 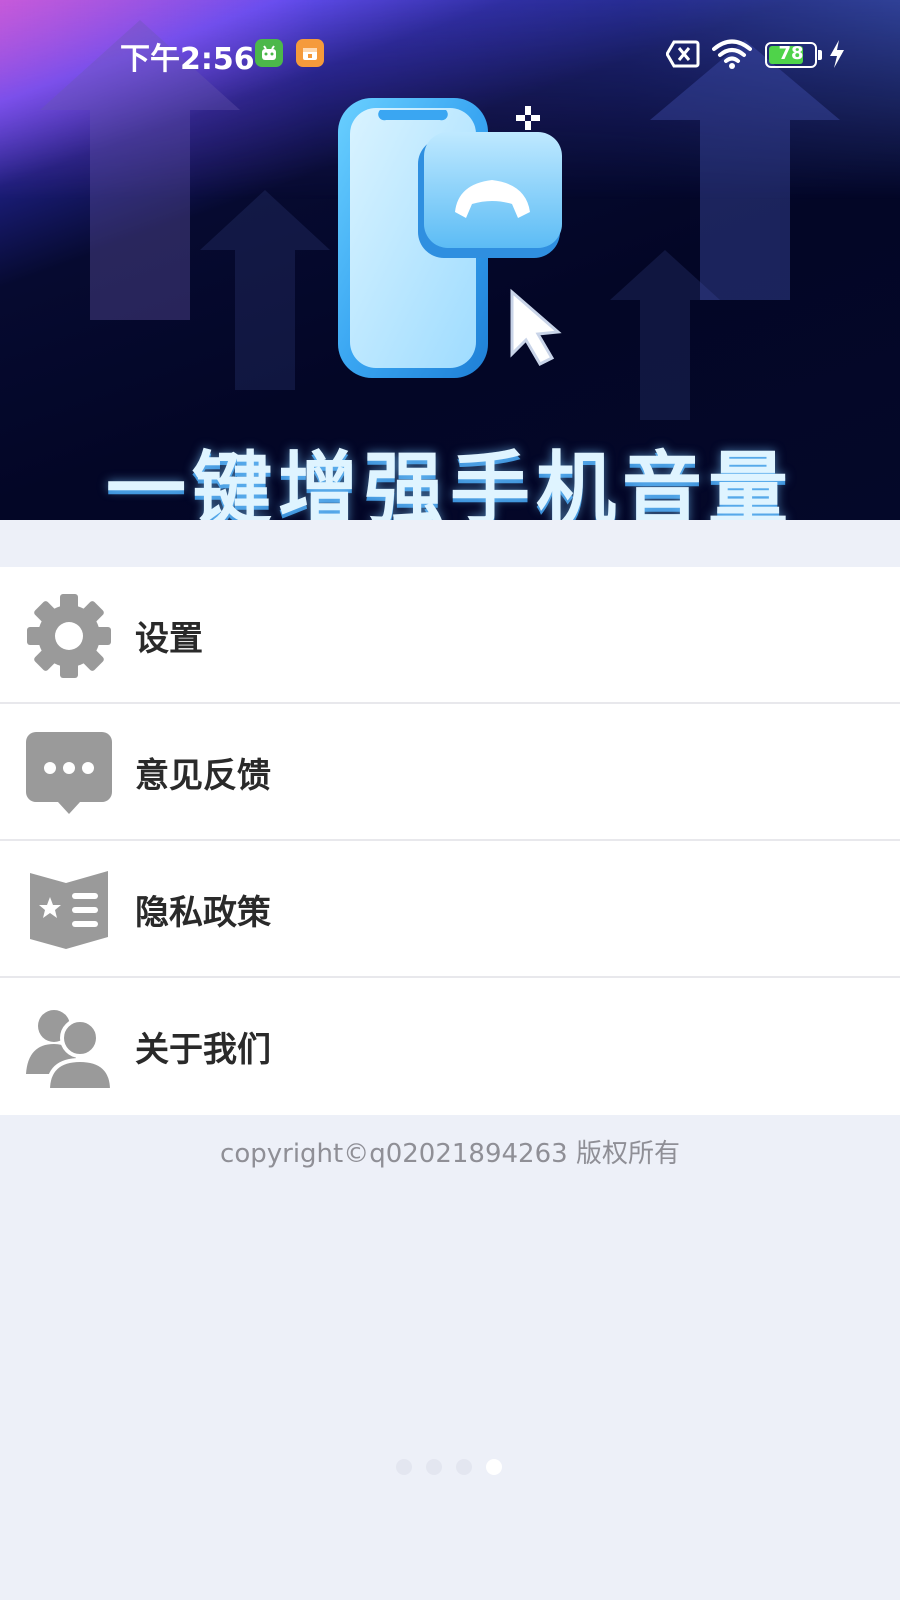 What do you see at coordinates (69, 773) in the screenshot?
I see `chat-bubble-icon` at bounding box center [69, 773].